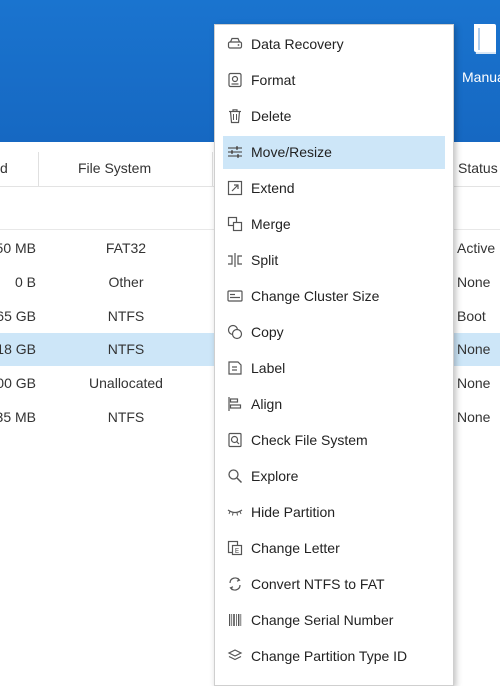  What do you see at coordinates (485, 39) in the screenshot?
I see `book-icon` at bounding box center [485, 39].